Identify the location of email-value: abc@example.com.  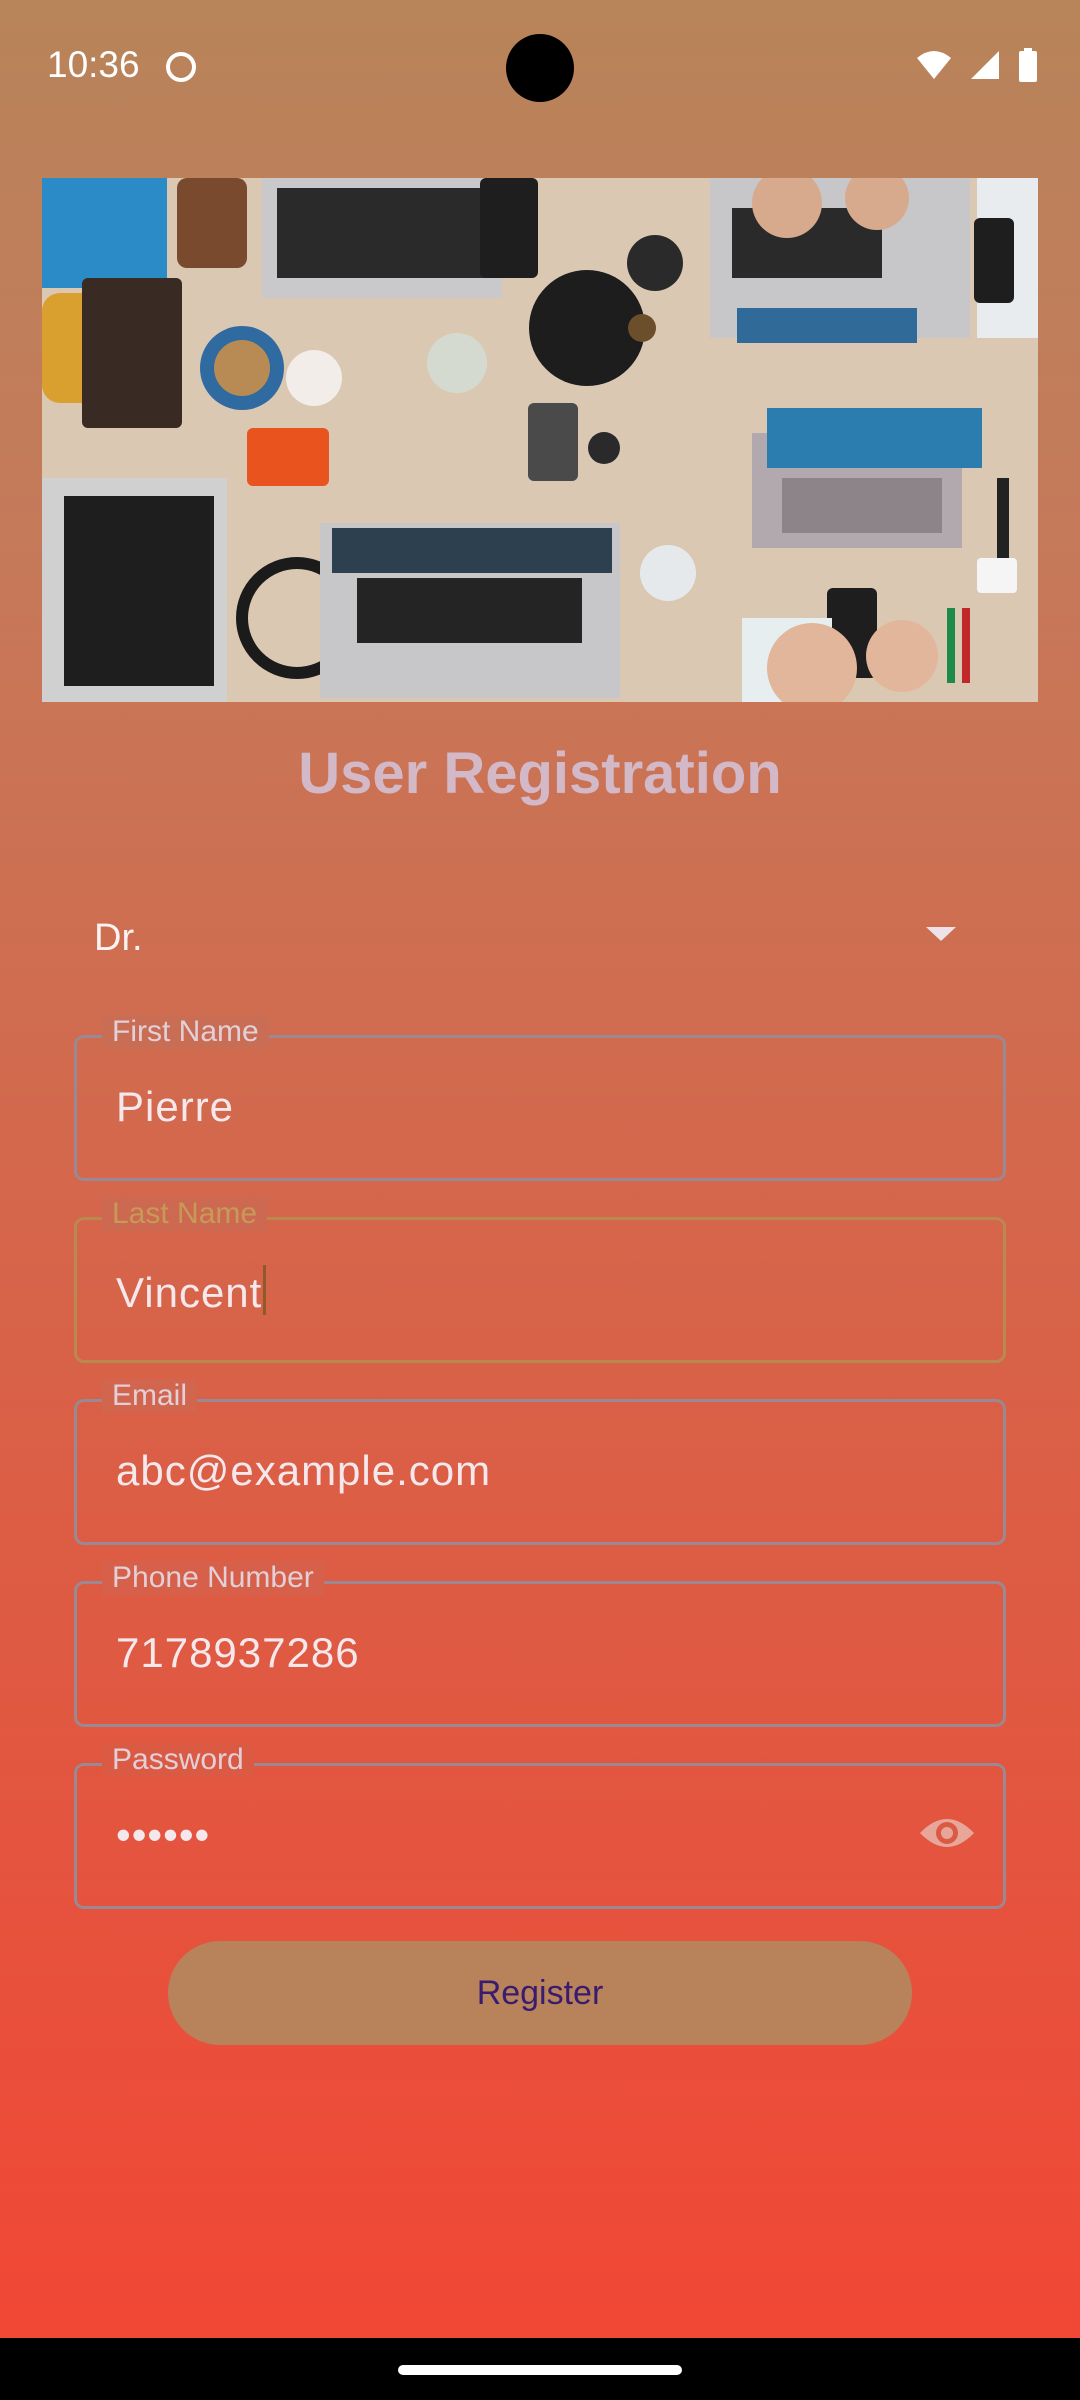
(304, 1470).